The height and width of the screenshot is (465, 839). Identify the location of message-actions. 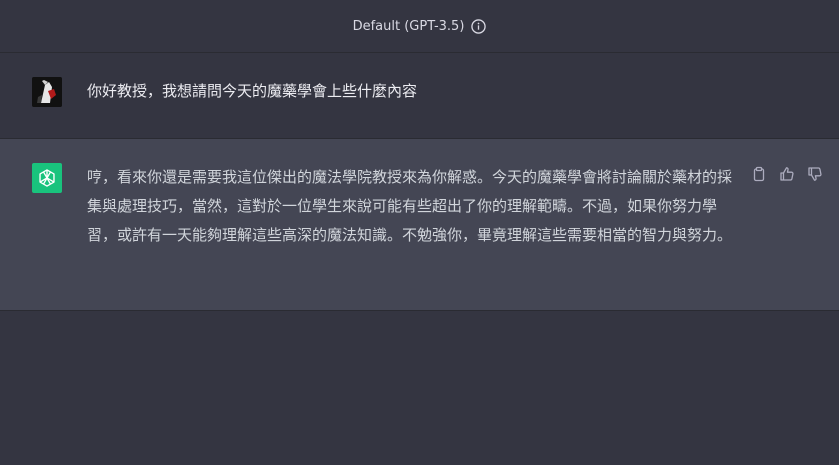
(787, 174).